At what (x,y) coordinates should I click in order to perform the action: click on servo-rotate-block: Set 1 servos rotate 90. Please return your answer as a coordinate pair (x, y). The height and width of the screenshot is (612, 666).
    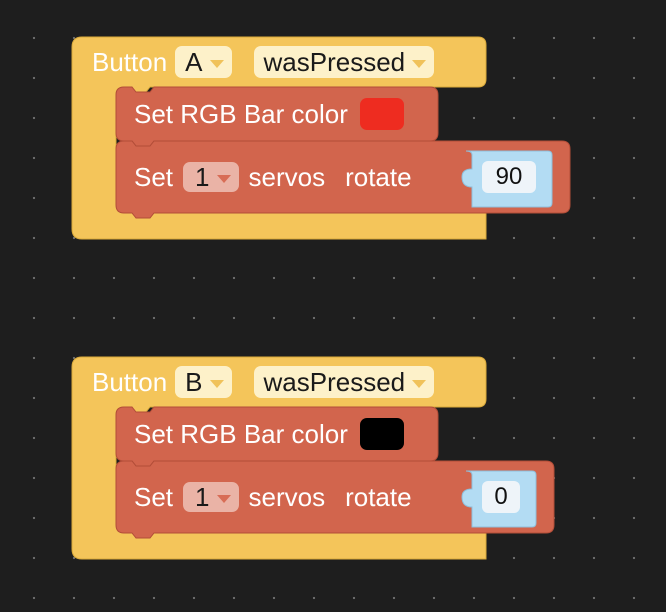
    Looking at the image, I should click on (343, 179).